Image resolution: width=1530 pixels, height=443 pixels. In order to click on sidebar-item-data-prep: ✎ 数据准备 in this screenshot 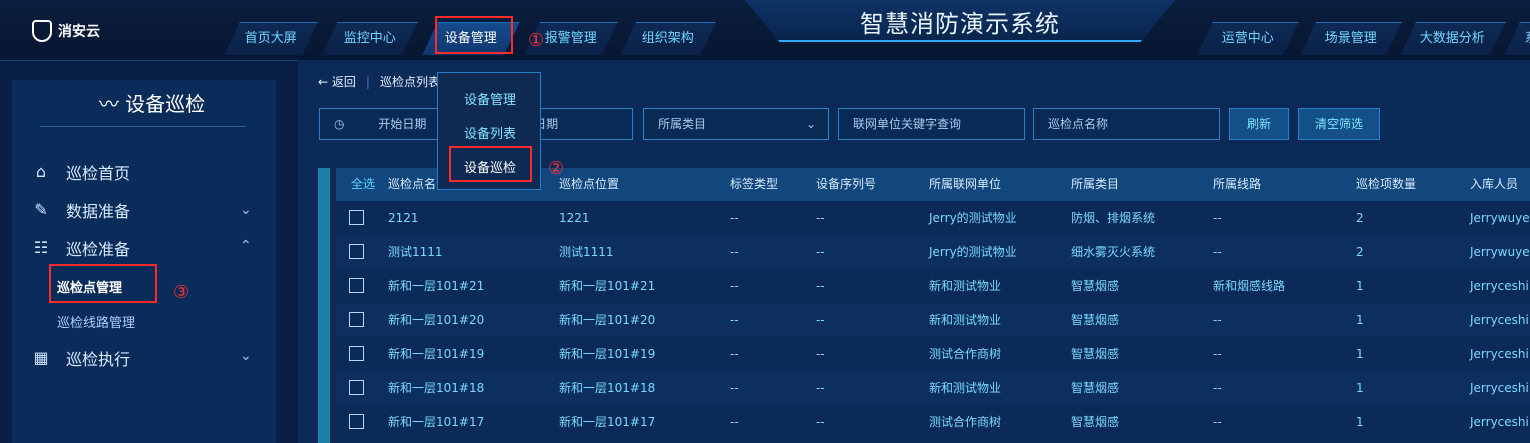, I will do `click(81, 210)`.